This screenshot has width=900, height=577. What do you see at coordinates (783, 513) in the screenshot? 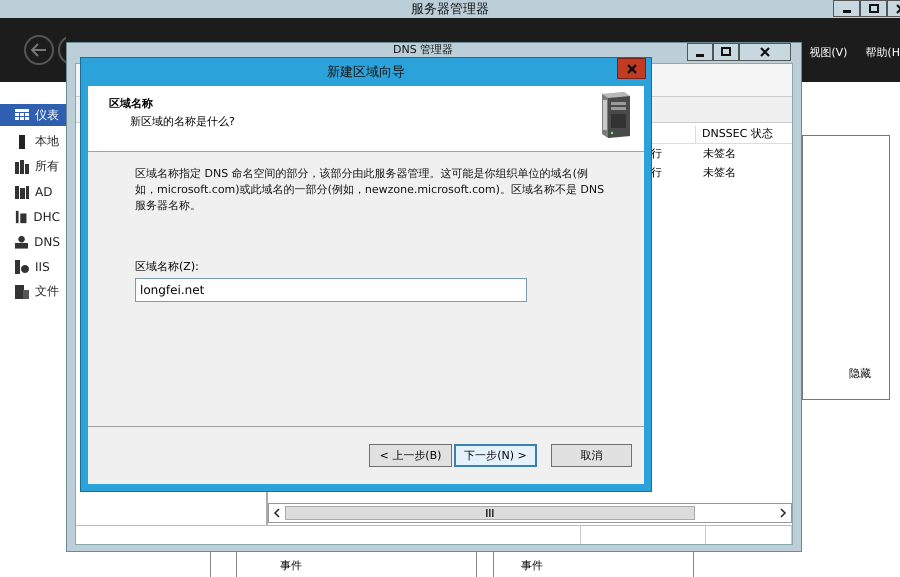
I see `chevron-right-icon` at bounding box center [783, 513].